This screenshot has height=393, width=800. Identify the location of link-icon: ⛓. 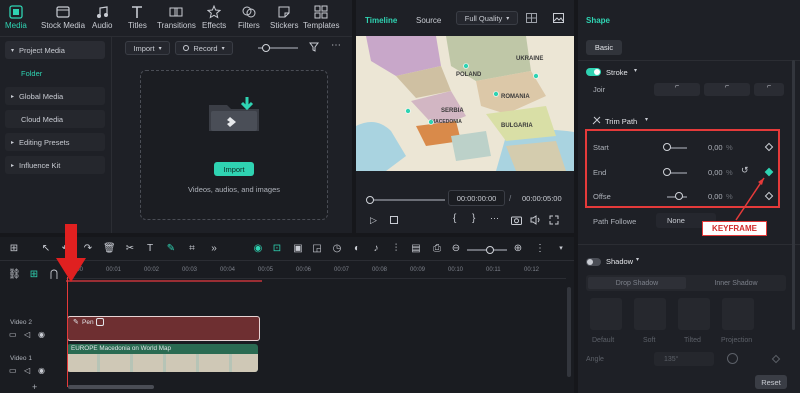
(14, 275).